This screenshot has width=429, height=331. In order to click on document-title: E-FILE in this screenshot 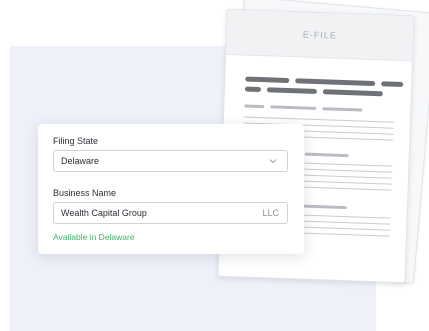, I will do `click(320, 35)`.